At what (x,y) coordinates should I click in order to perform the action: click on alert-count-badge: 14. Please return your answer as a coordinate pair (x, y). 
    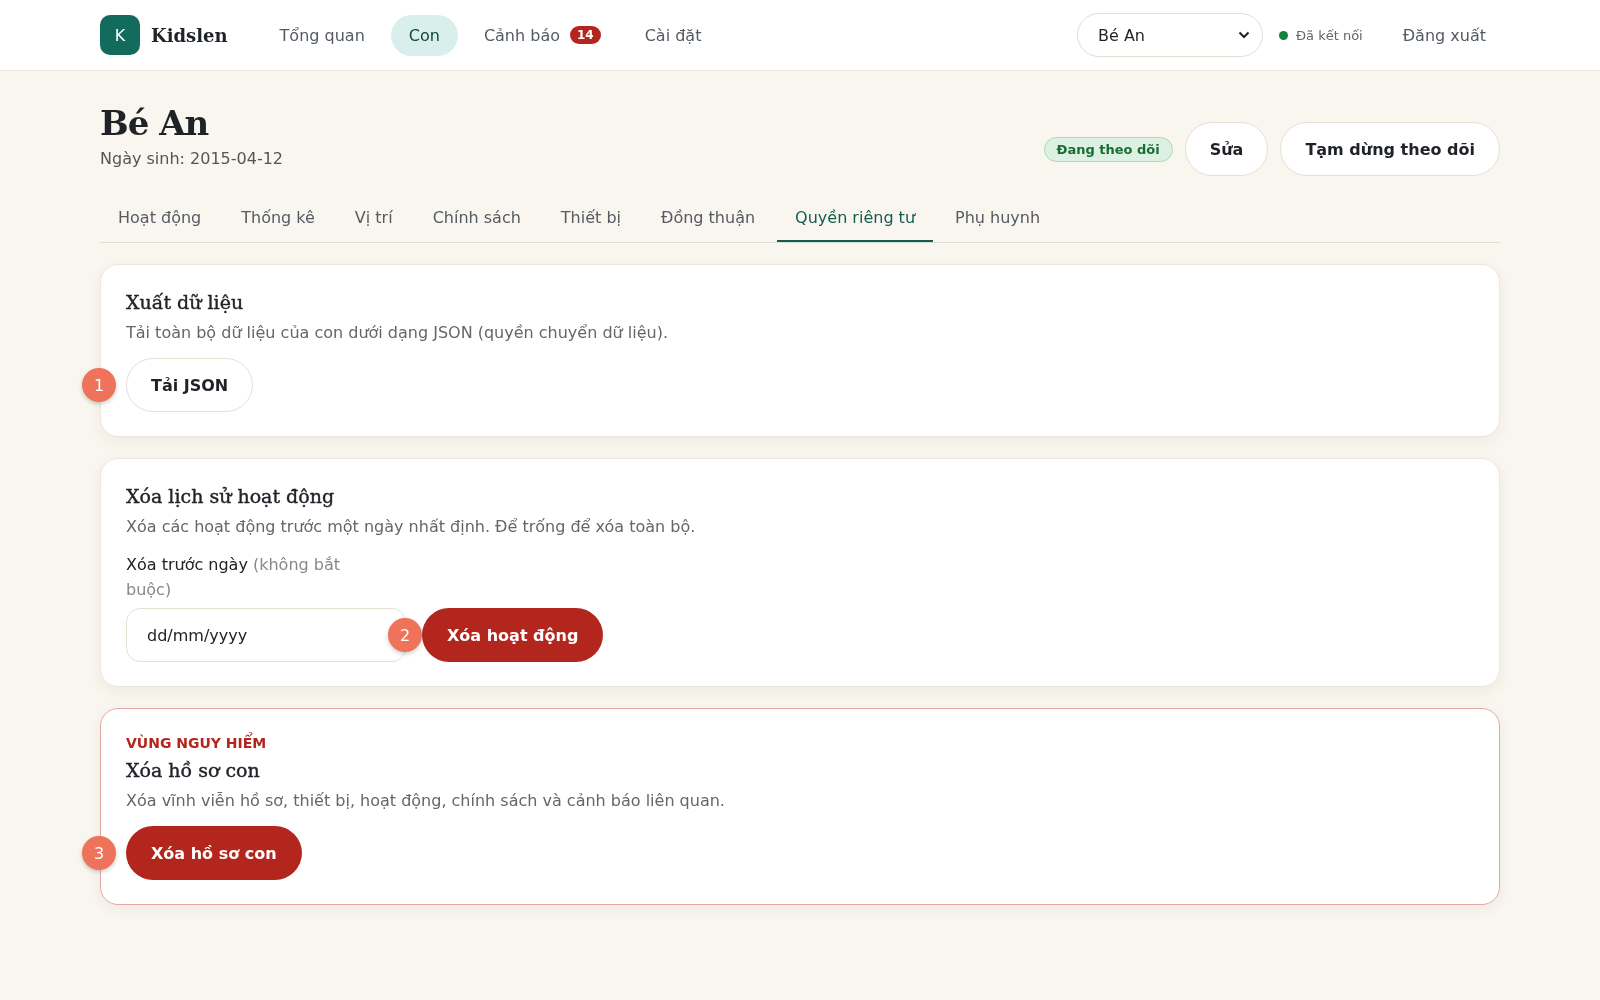
    Looking at the image, I should click on (585, 35).